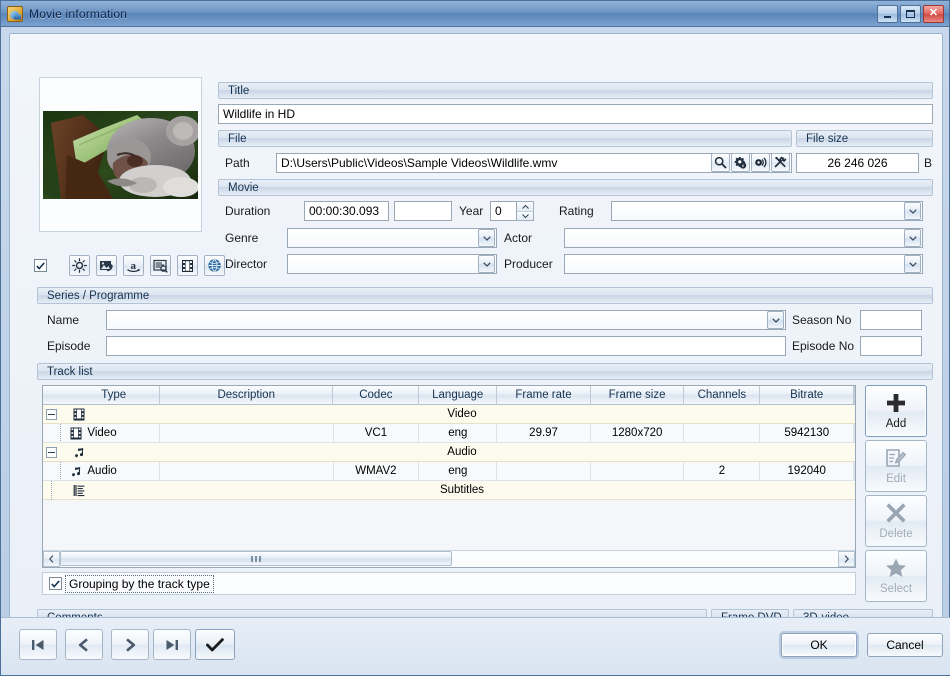 The height and width of the screenshot is (676, 950). I want to click on episode-no-input, so click(891, 346).